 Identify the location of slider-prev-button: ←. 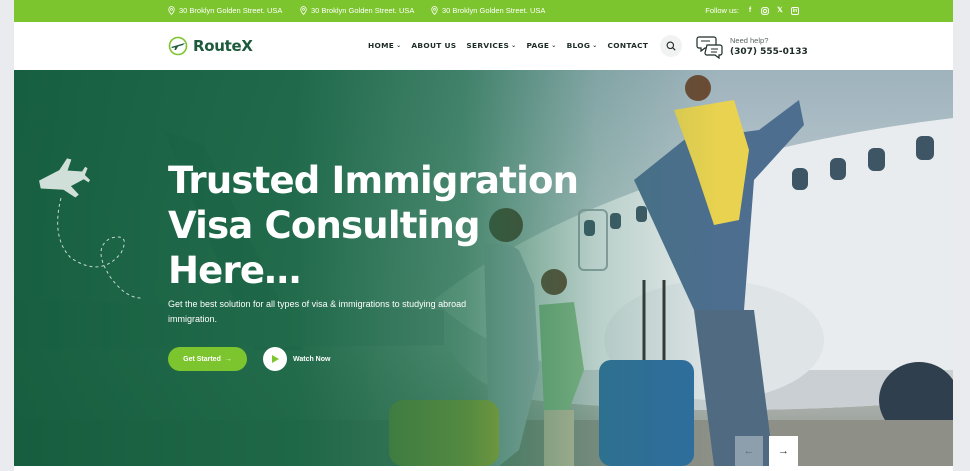
(749, 451).